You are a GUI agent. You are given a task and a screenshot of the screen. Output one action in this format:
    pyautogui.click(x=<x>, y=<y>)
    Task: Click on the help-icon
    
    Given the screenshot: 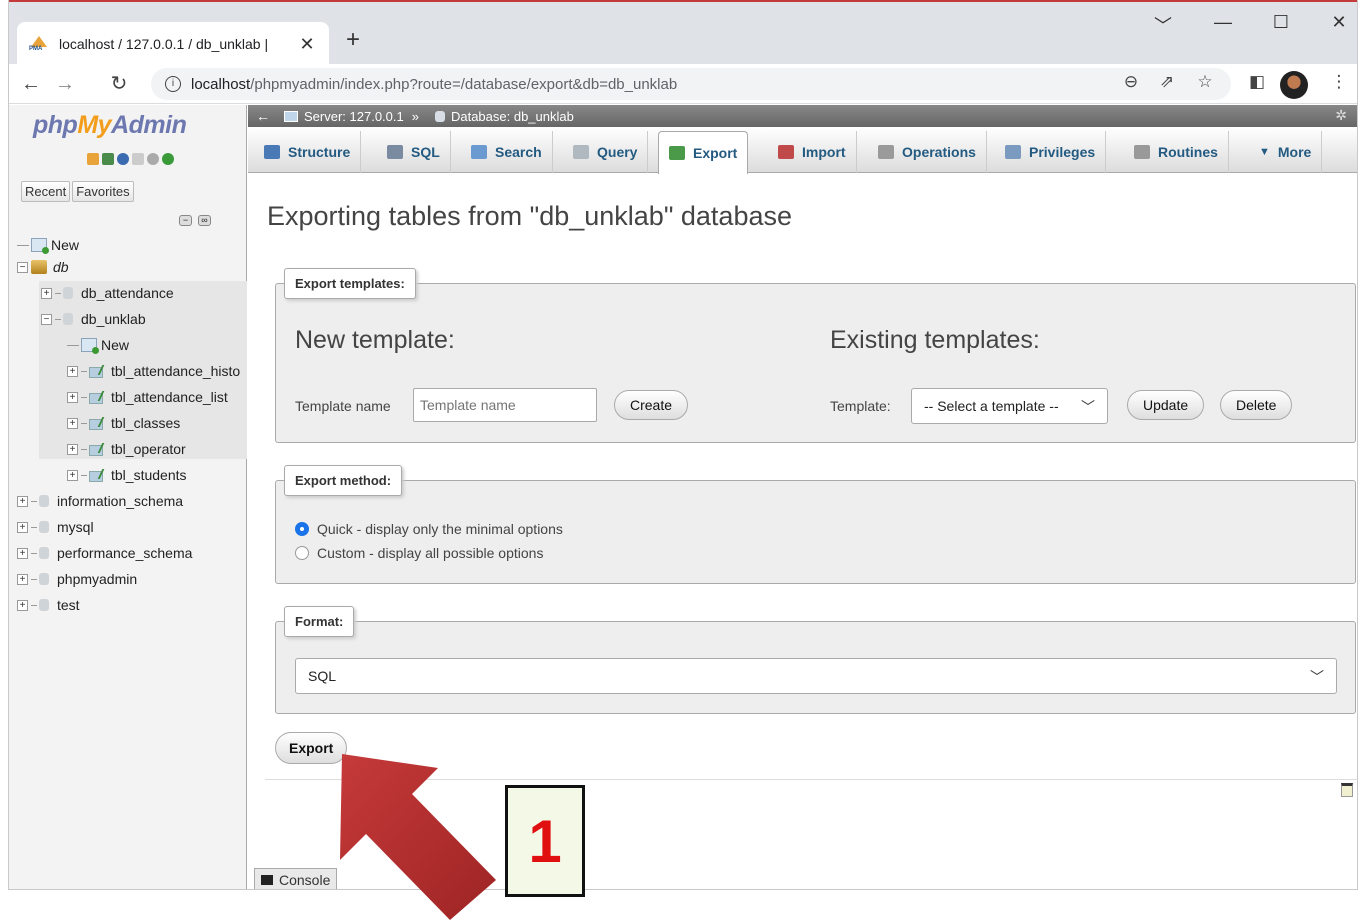 What is the action you would take?
    pyautogui.click(x=123, y=159)
    